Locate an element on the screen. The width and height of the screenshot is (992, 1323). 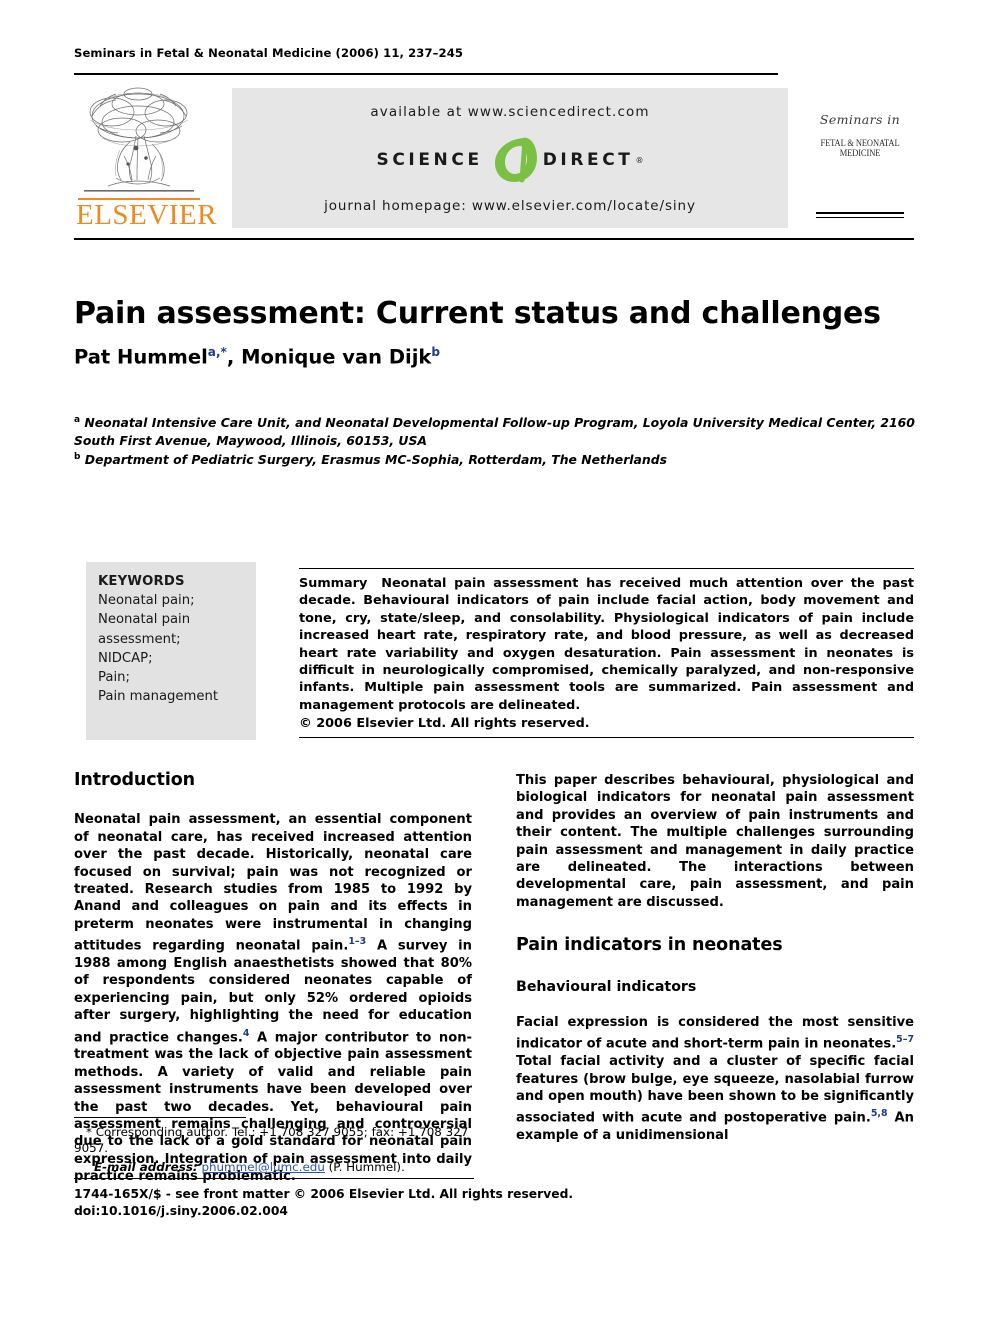
keyword-item: assessment; is located at coordinates (139, 639).